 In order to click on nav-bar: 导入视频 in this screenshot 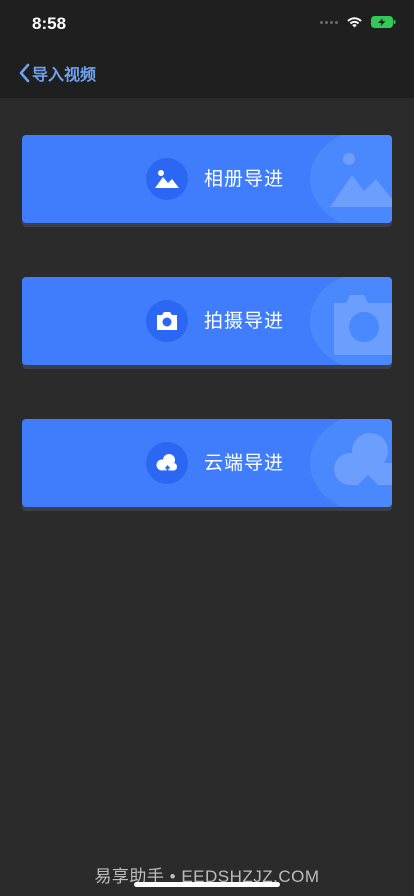, I will do `click(207, 73)`.